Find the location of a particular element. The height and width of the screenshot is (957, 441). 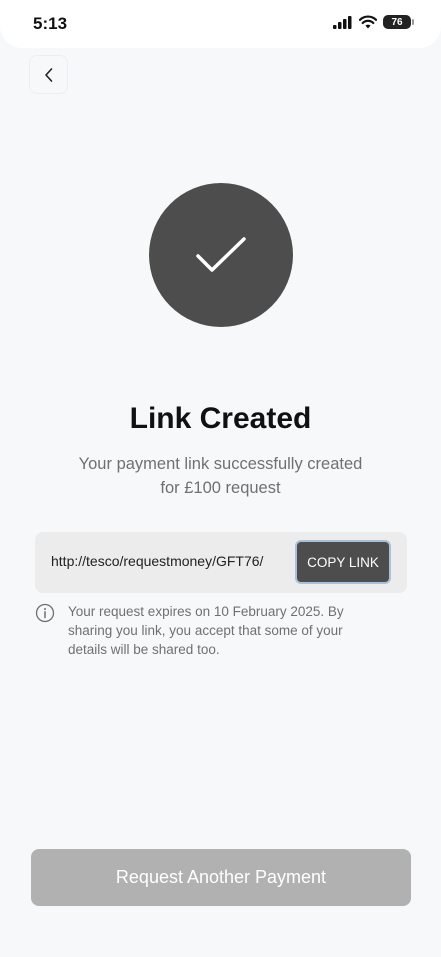

status-bar: 5:13 76 is located at coordinates (220, 24).